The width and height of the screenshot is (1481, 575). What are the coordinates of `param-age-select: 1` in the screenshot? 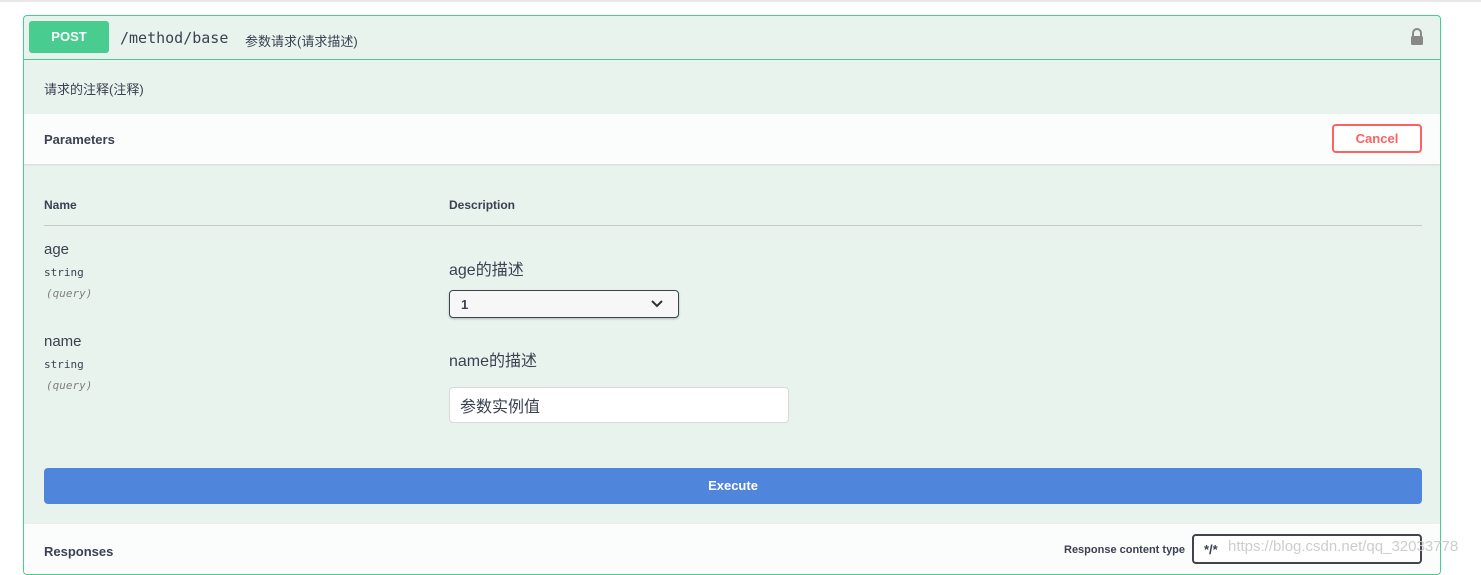 It's located at (564, 304).